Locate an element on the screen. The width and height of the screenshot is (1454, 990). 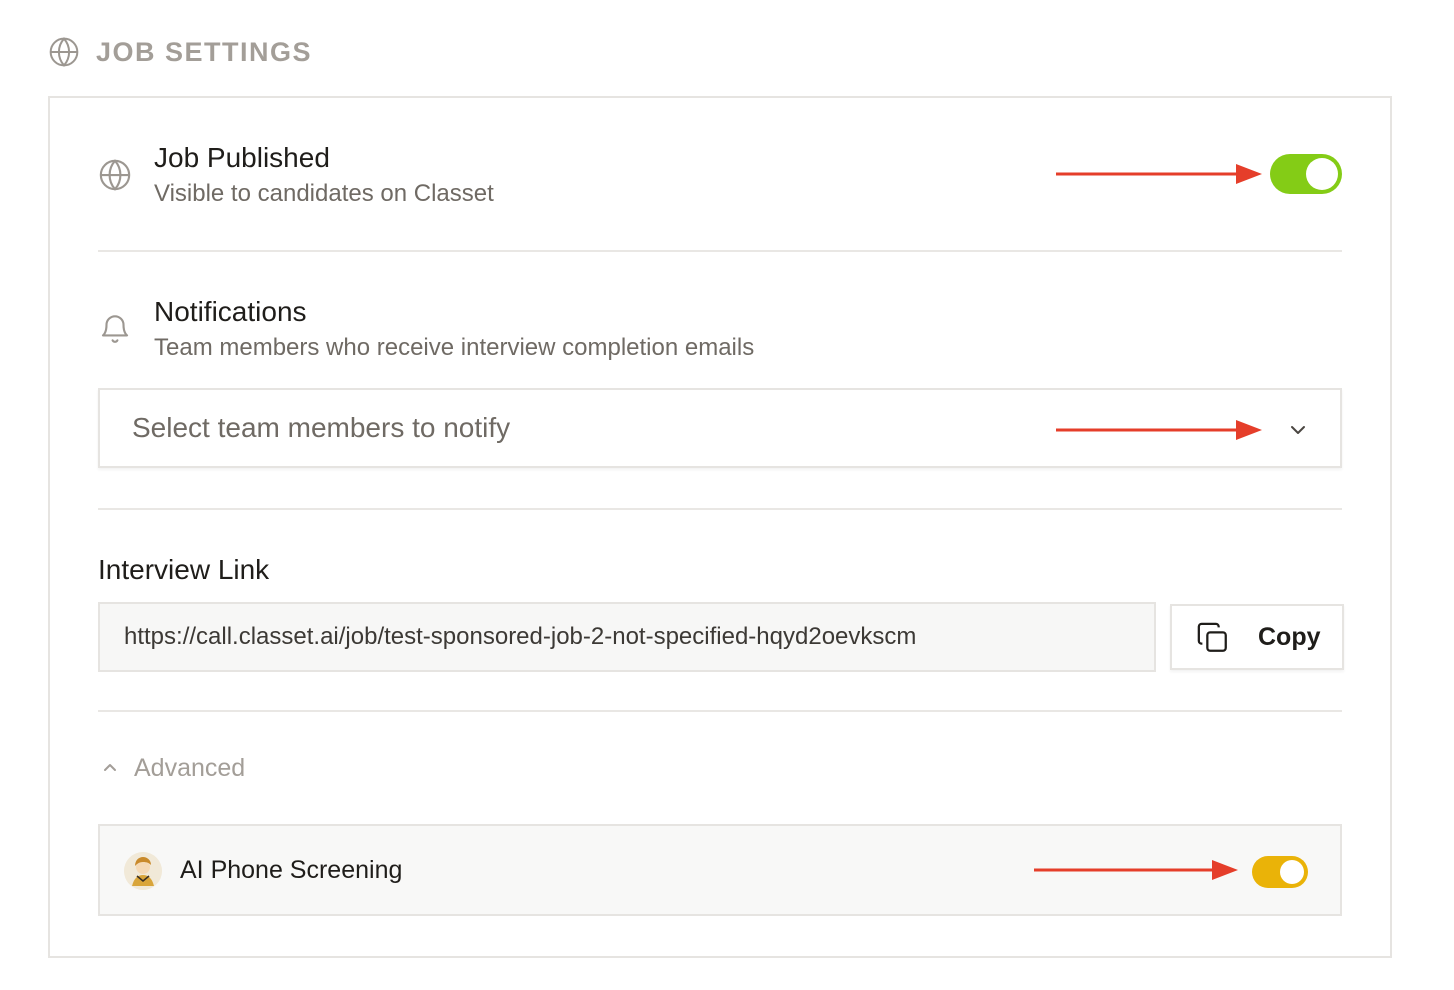
chevron-down-icon is located at coordinates (1298, 430).